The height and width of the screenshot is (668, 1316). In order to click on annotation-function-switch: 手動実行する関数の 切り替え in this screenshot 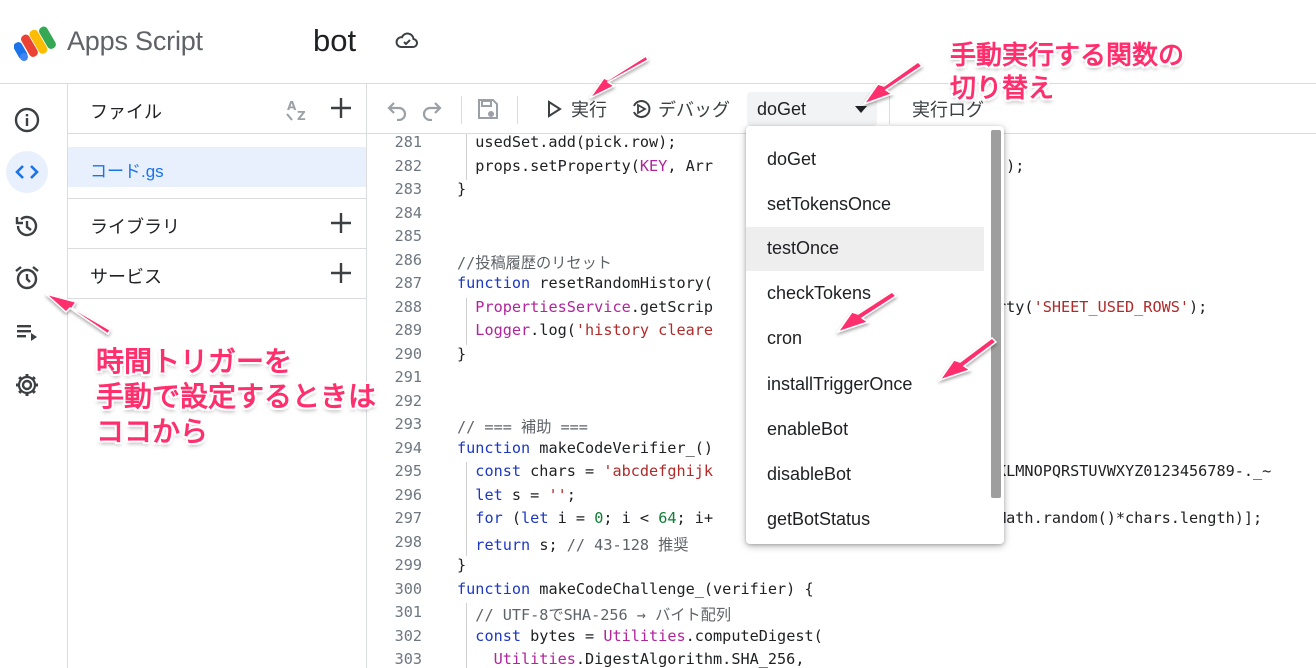, I will do `click(1067, 73)`.